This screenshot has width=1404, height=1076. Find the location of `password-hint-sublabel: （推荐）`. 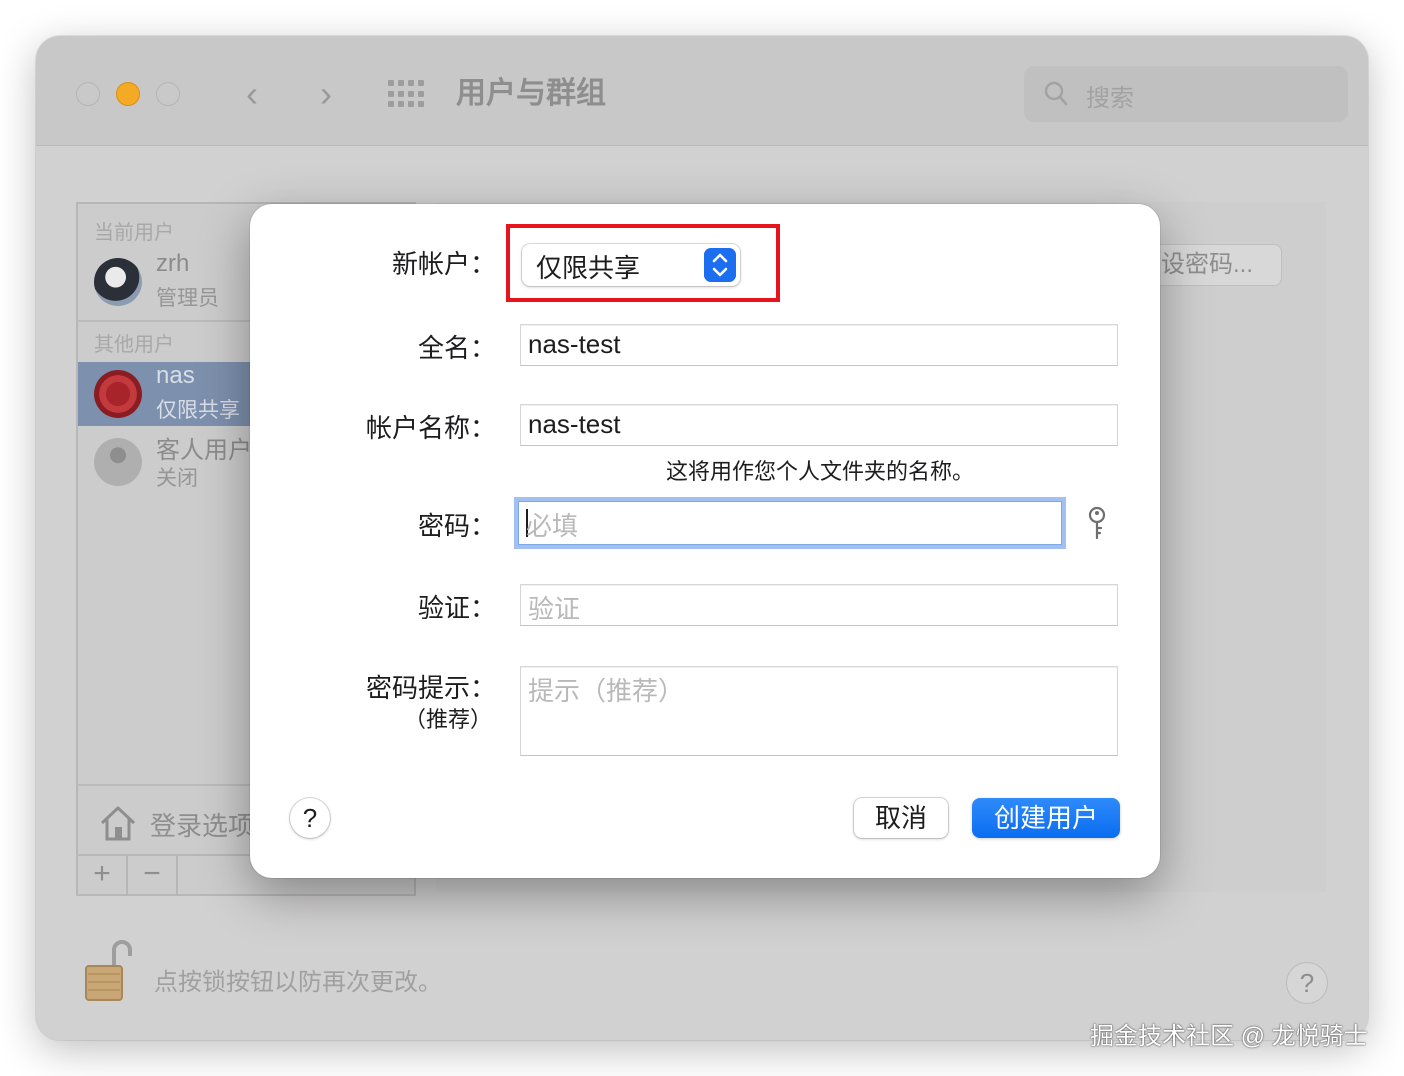

password-hint-sublabel: （推荐） is located at coordinates (447, 719).